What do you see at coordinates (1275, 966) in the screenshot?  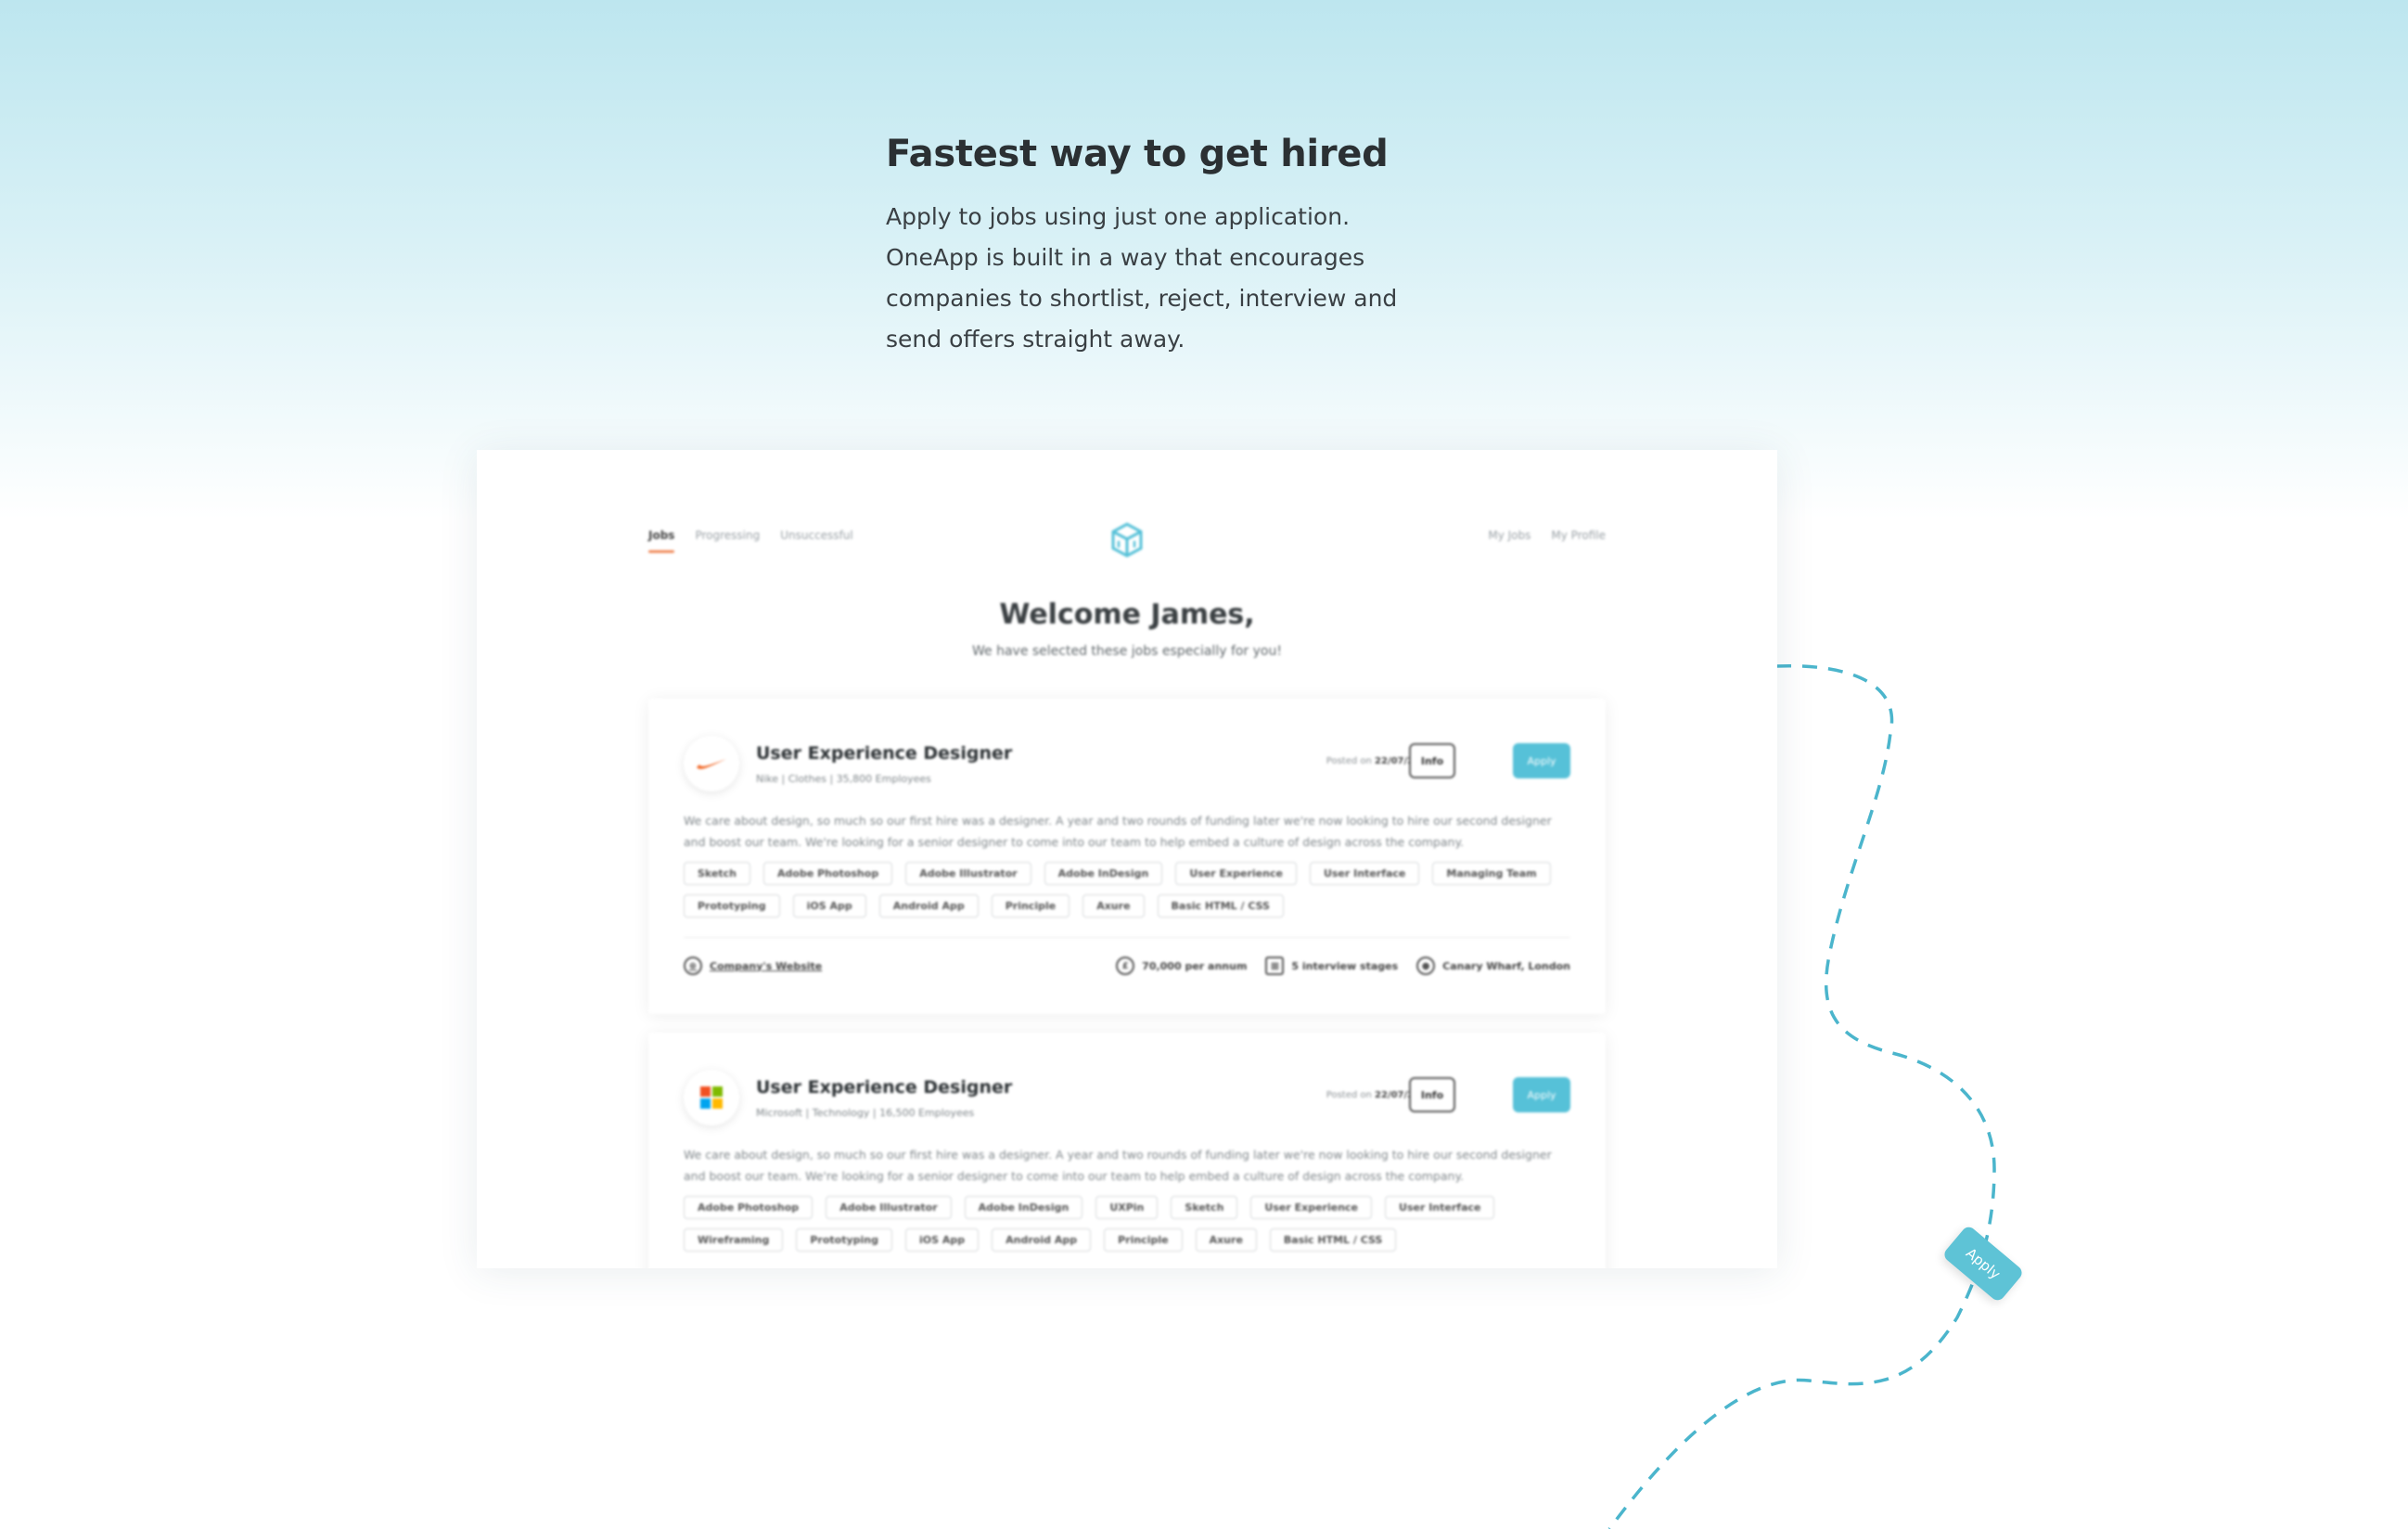 I see `calendar-icon: ▦` at bounding box center [1275, 966].